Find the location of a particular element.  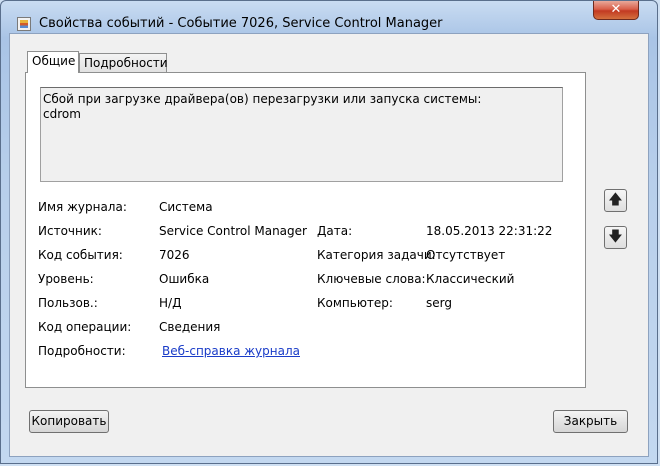

tab-general: Общие is located at coordinates (53, 62).